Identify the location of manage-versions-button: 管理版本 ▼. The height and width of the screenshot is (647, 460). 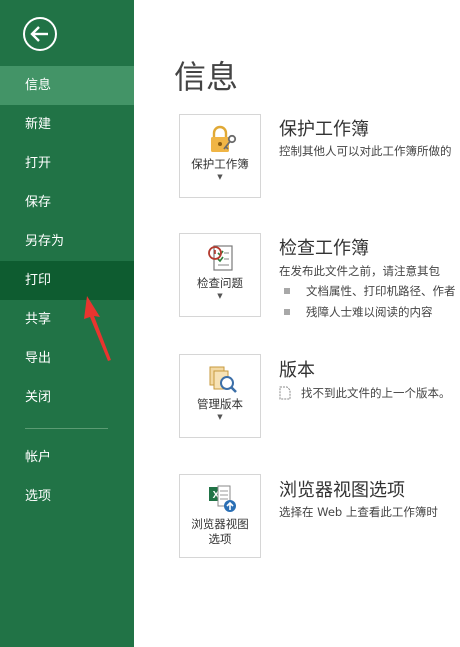
(220, 396).